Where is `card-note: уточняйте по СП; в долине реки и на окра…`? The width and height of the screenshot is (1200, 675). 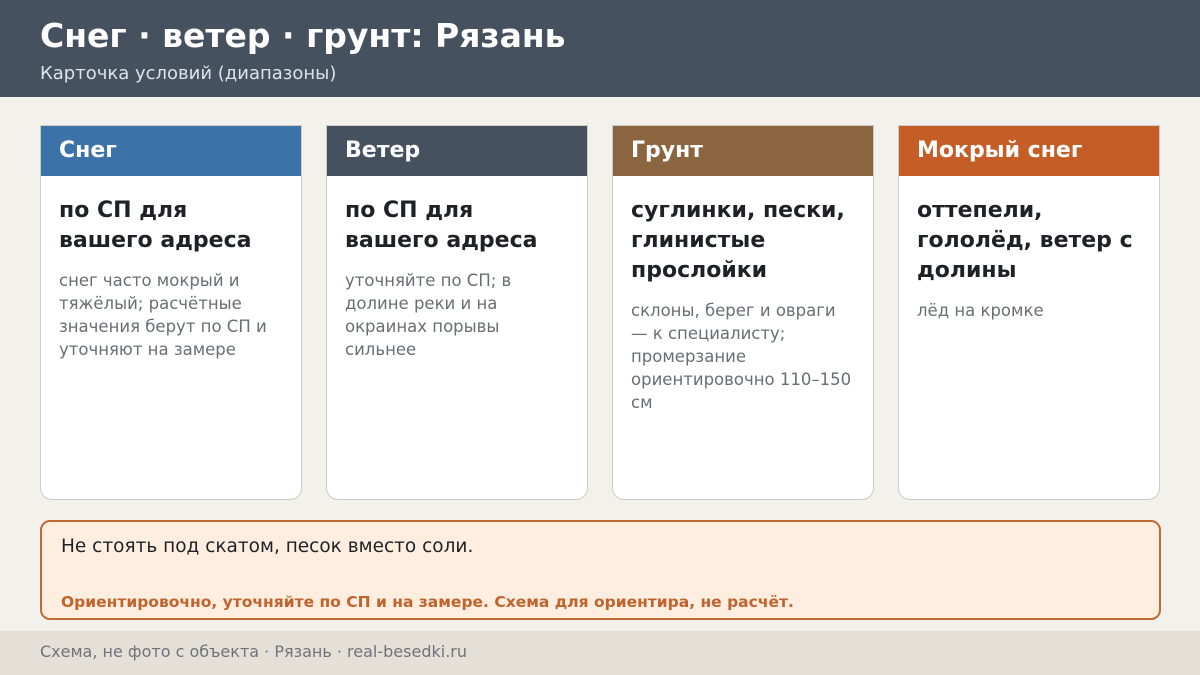 card-note: уточняйте по СП; в долине реки и на окра… is located at coordinates (428, 315).